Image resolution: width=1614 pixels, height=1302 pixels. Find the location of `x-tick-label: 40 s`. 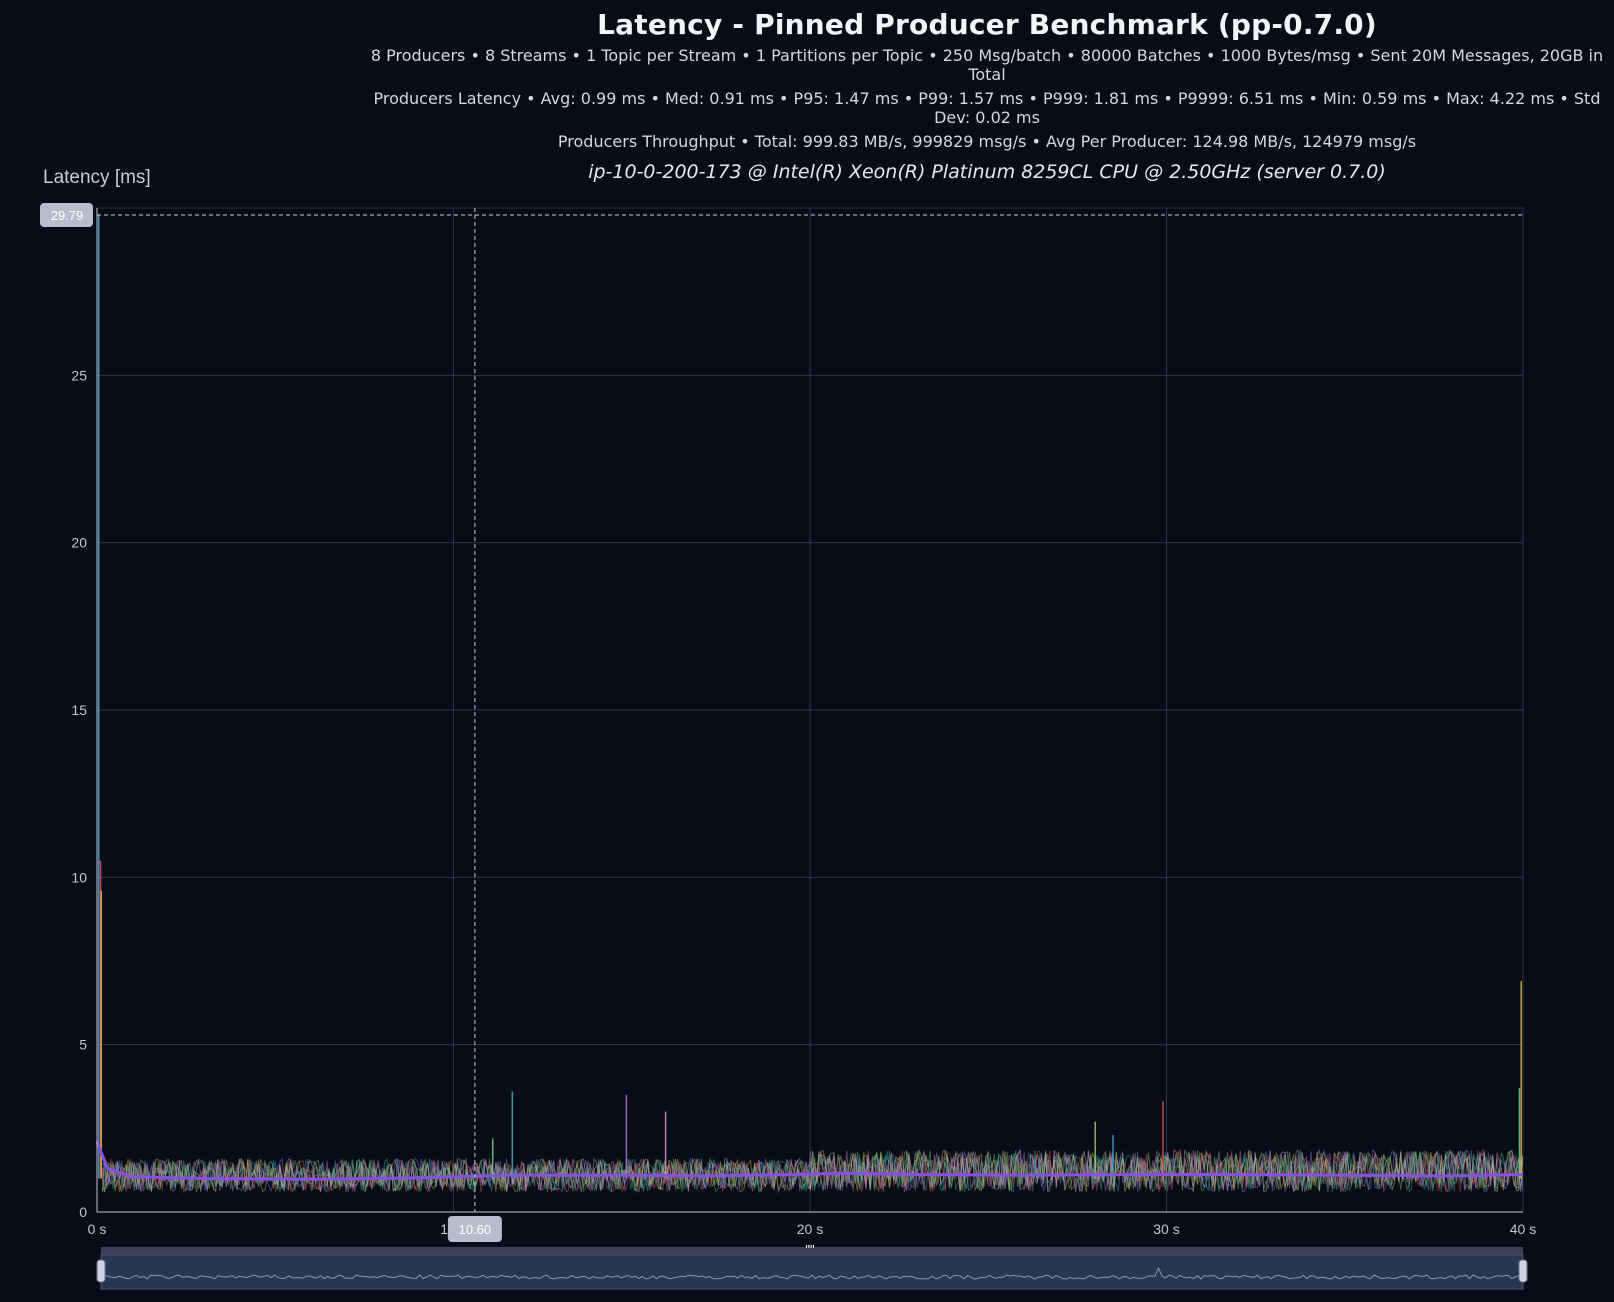

x-tick-label: 40 s is located at coordinates (1523, 1229).